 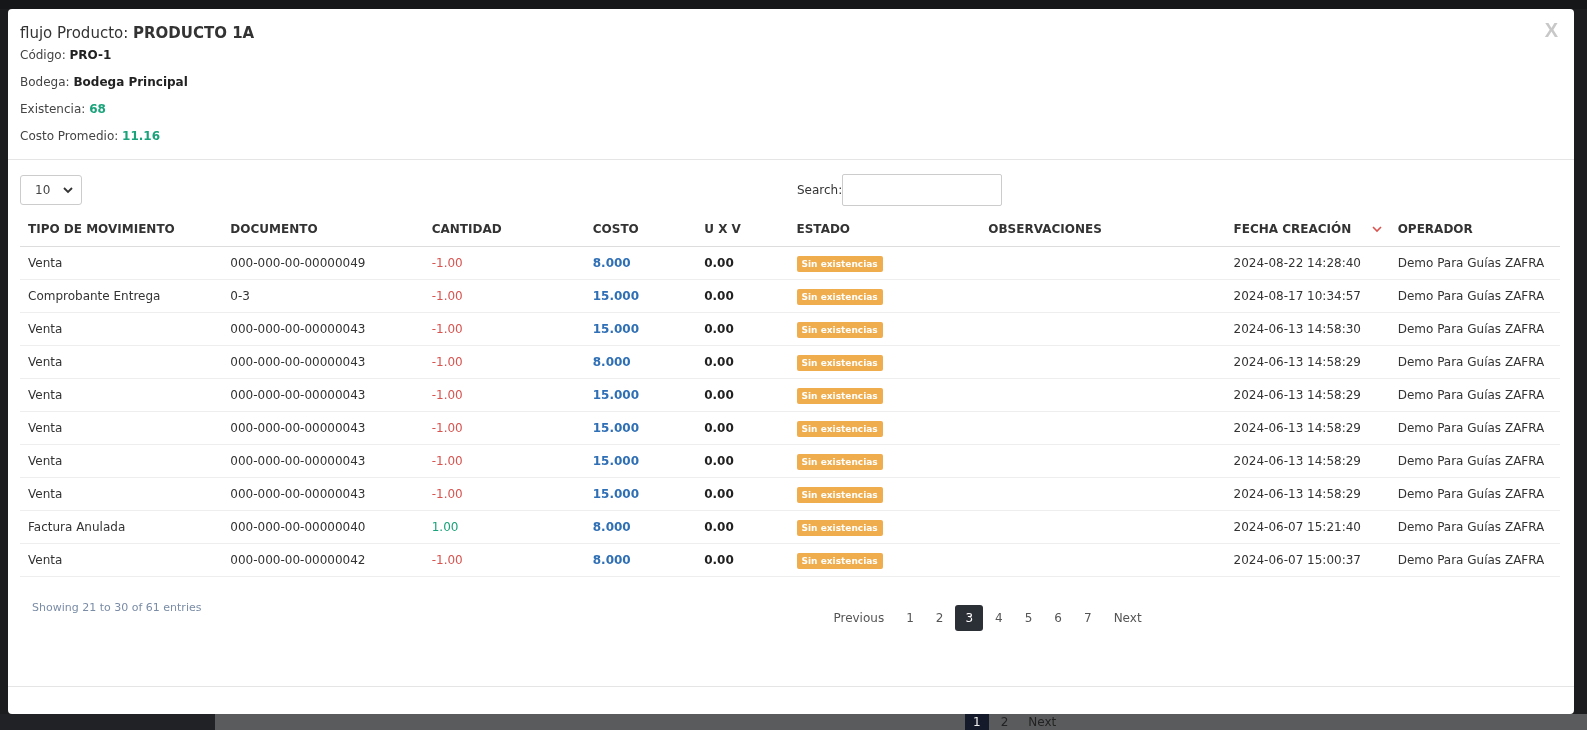 I want to click on table-cell: 000-000-00-00000049, so click(x=323, y=263).